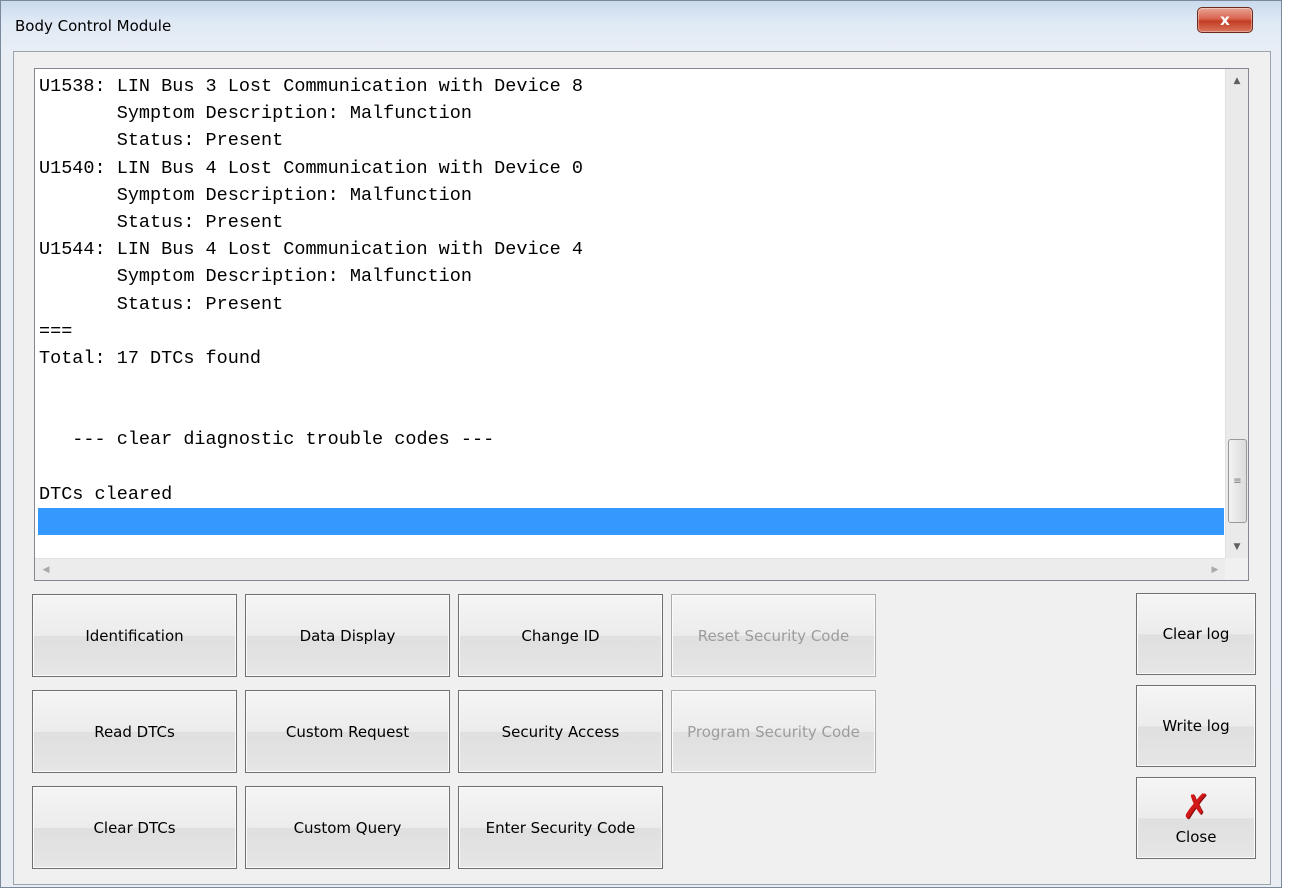 This screenshot has height=892, width=1289. I want to click on scroll-right-arrow-icon: ▶, so click(1215, 569).